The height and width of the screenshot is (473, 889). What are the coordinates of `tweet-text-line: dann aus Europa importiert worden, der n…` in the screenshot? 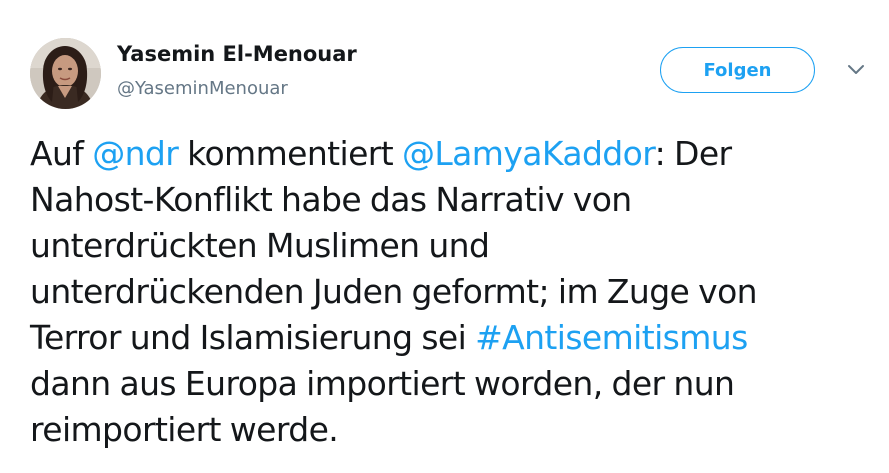 It's located at (455, 384).